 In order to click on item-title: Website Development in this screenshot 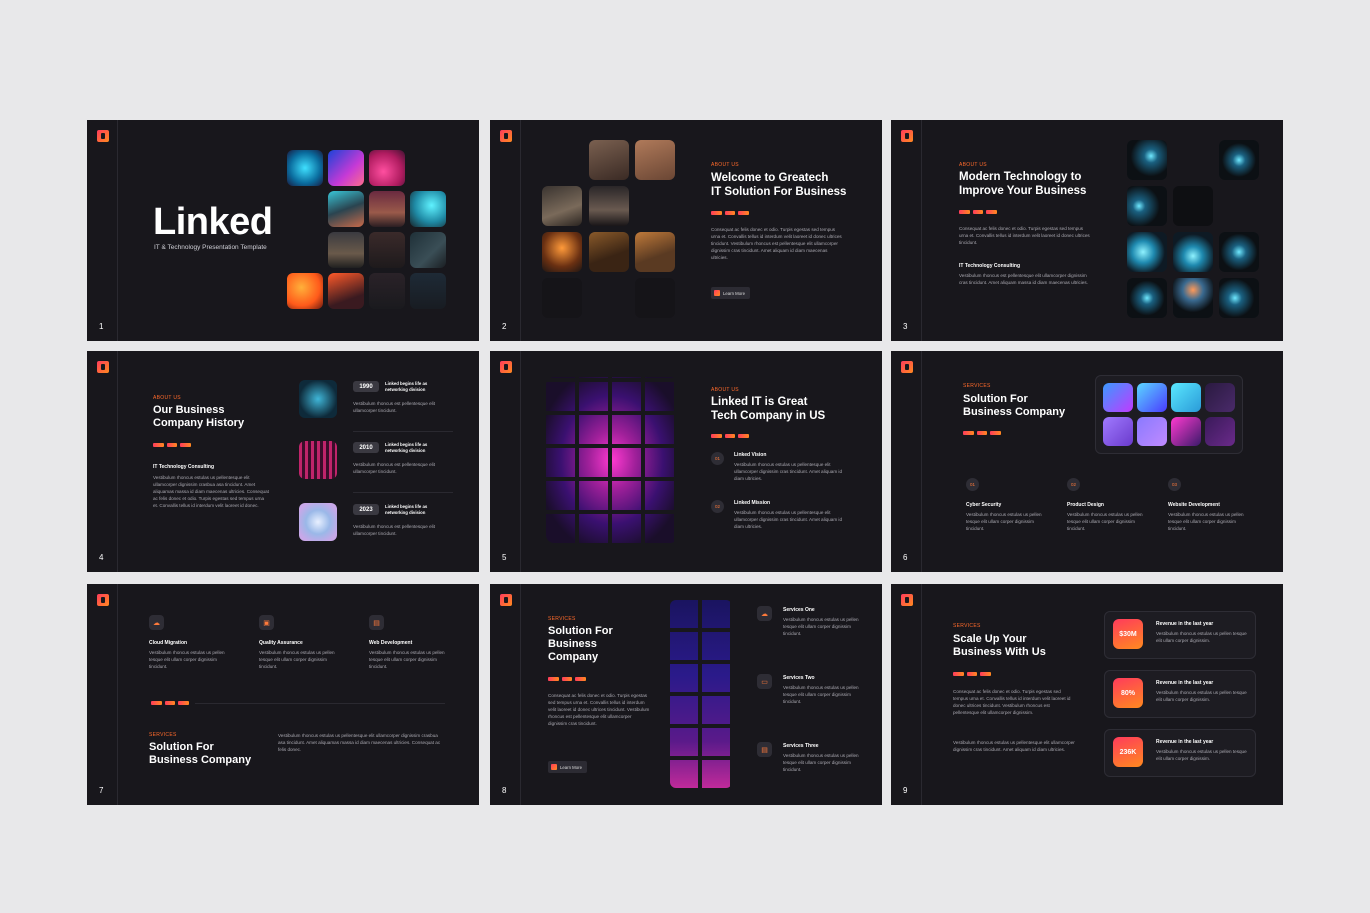, I will do `click(1194, 505)`.